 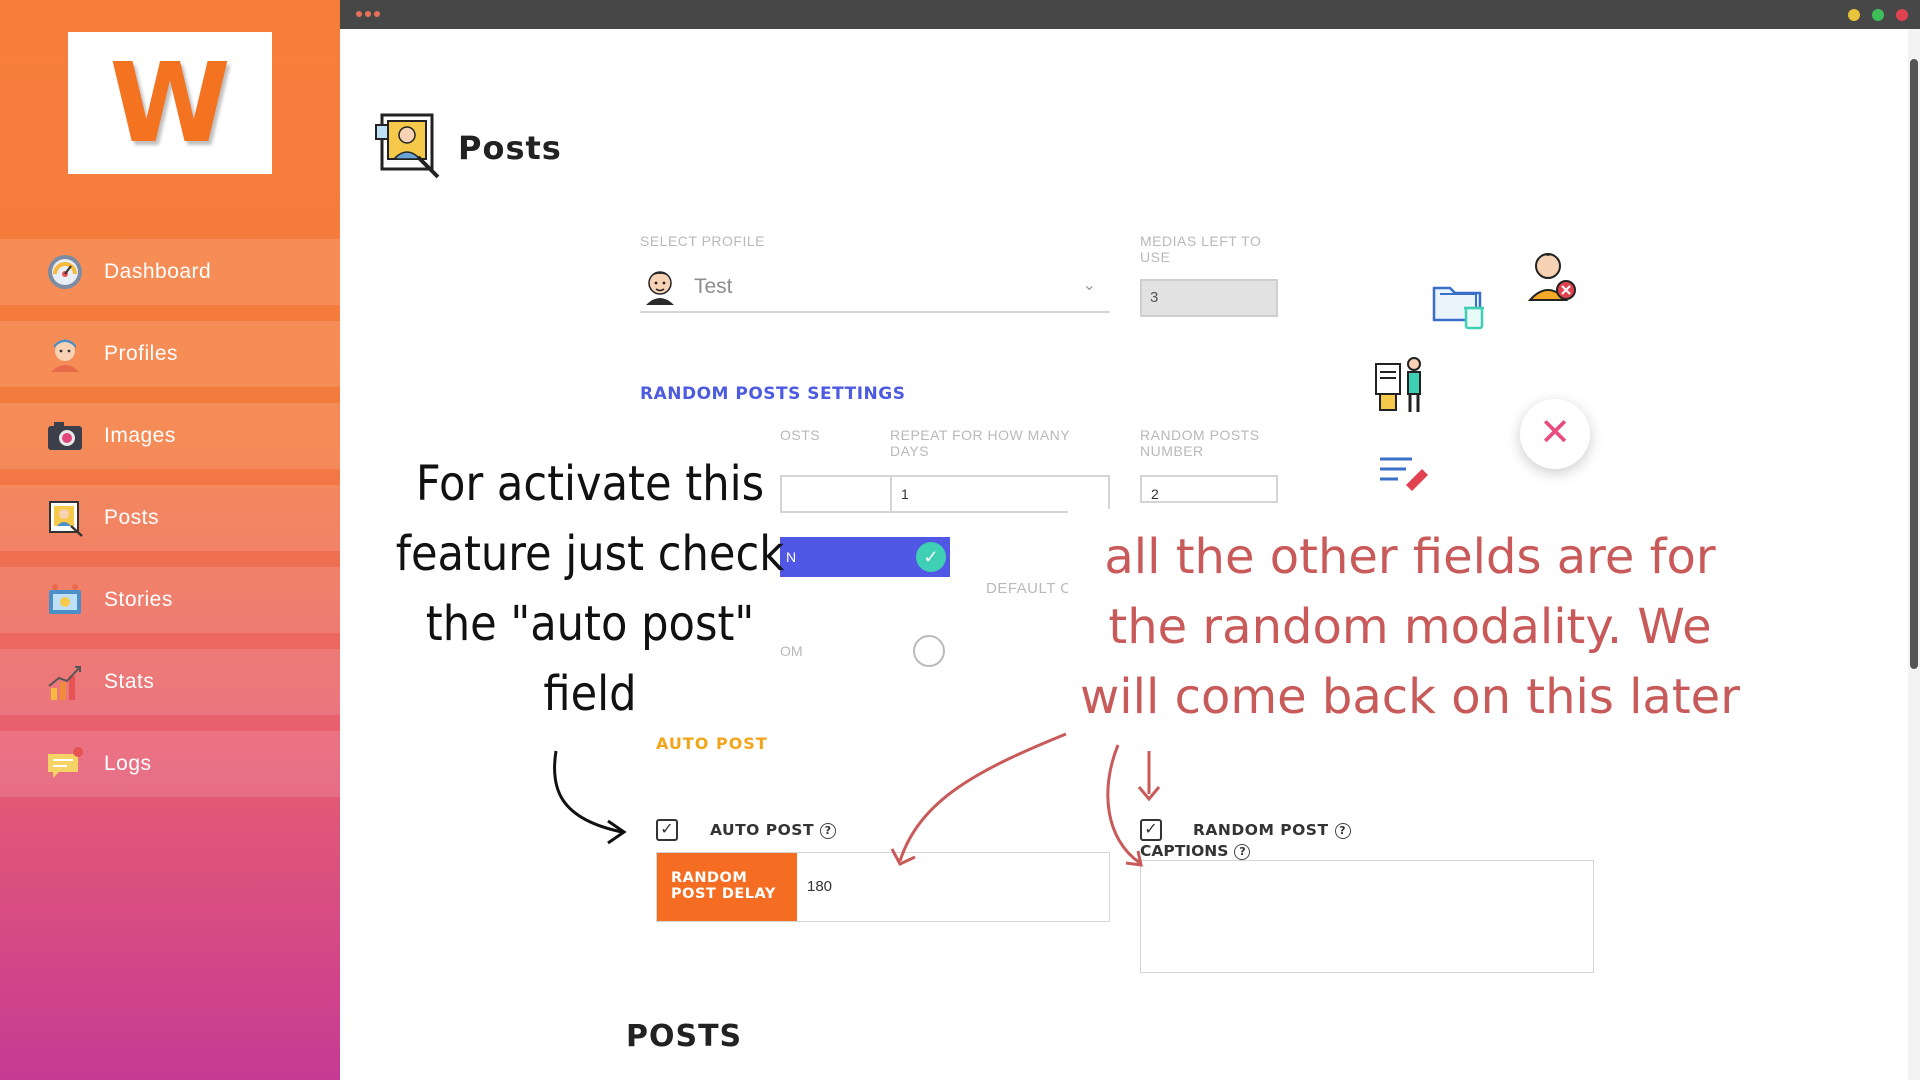 I want to click on posts-count-field, so click(x=840, y=494).